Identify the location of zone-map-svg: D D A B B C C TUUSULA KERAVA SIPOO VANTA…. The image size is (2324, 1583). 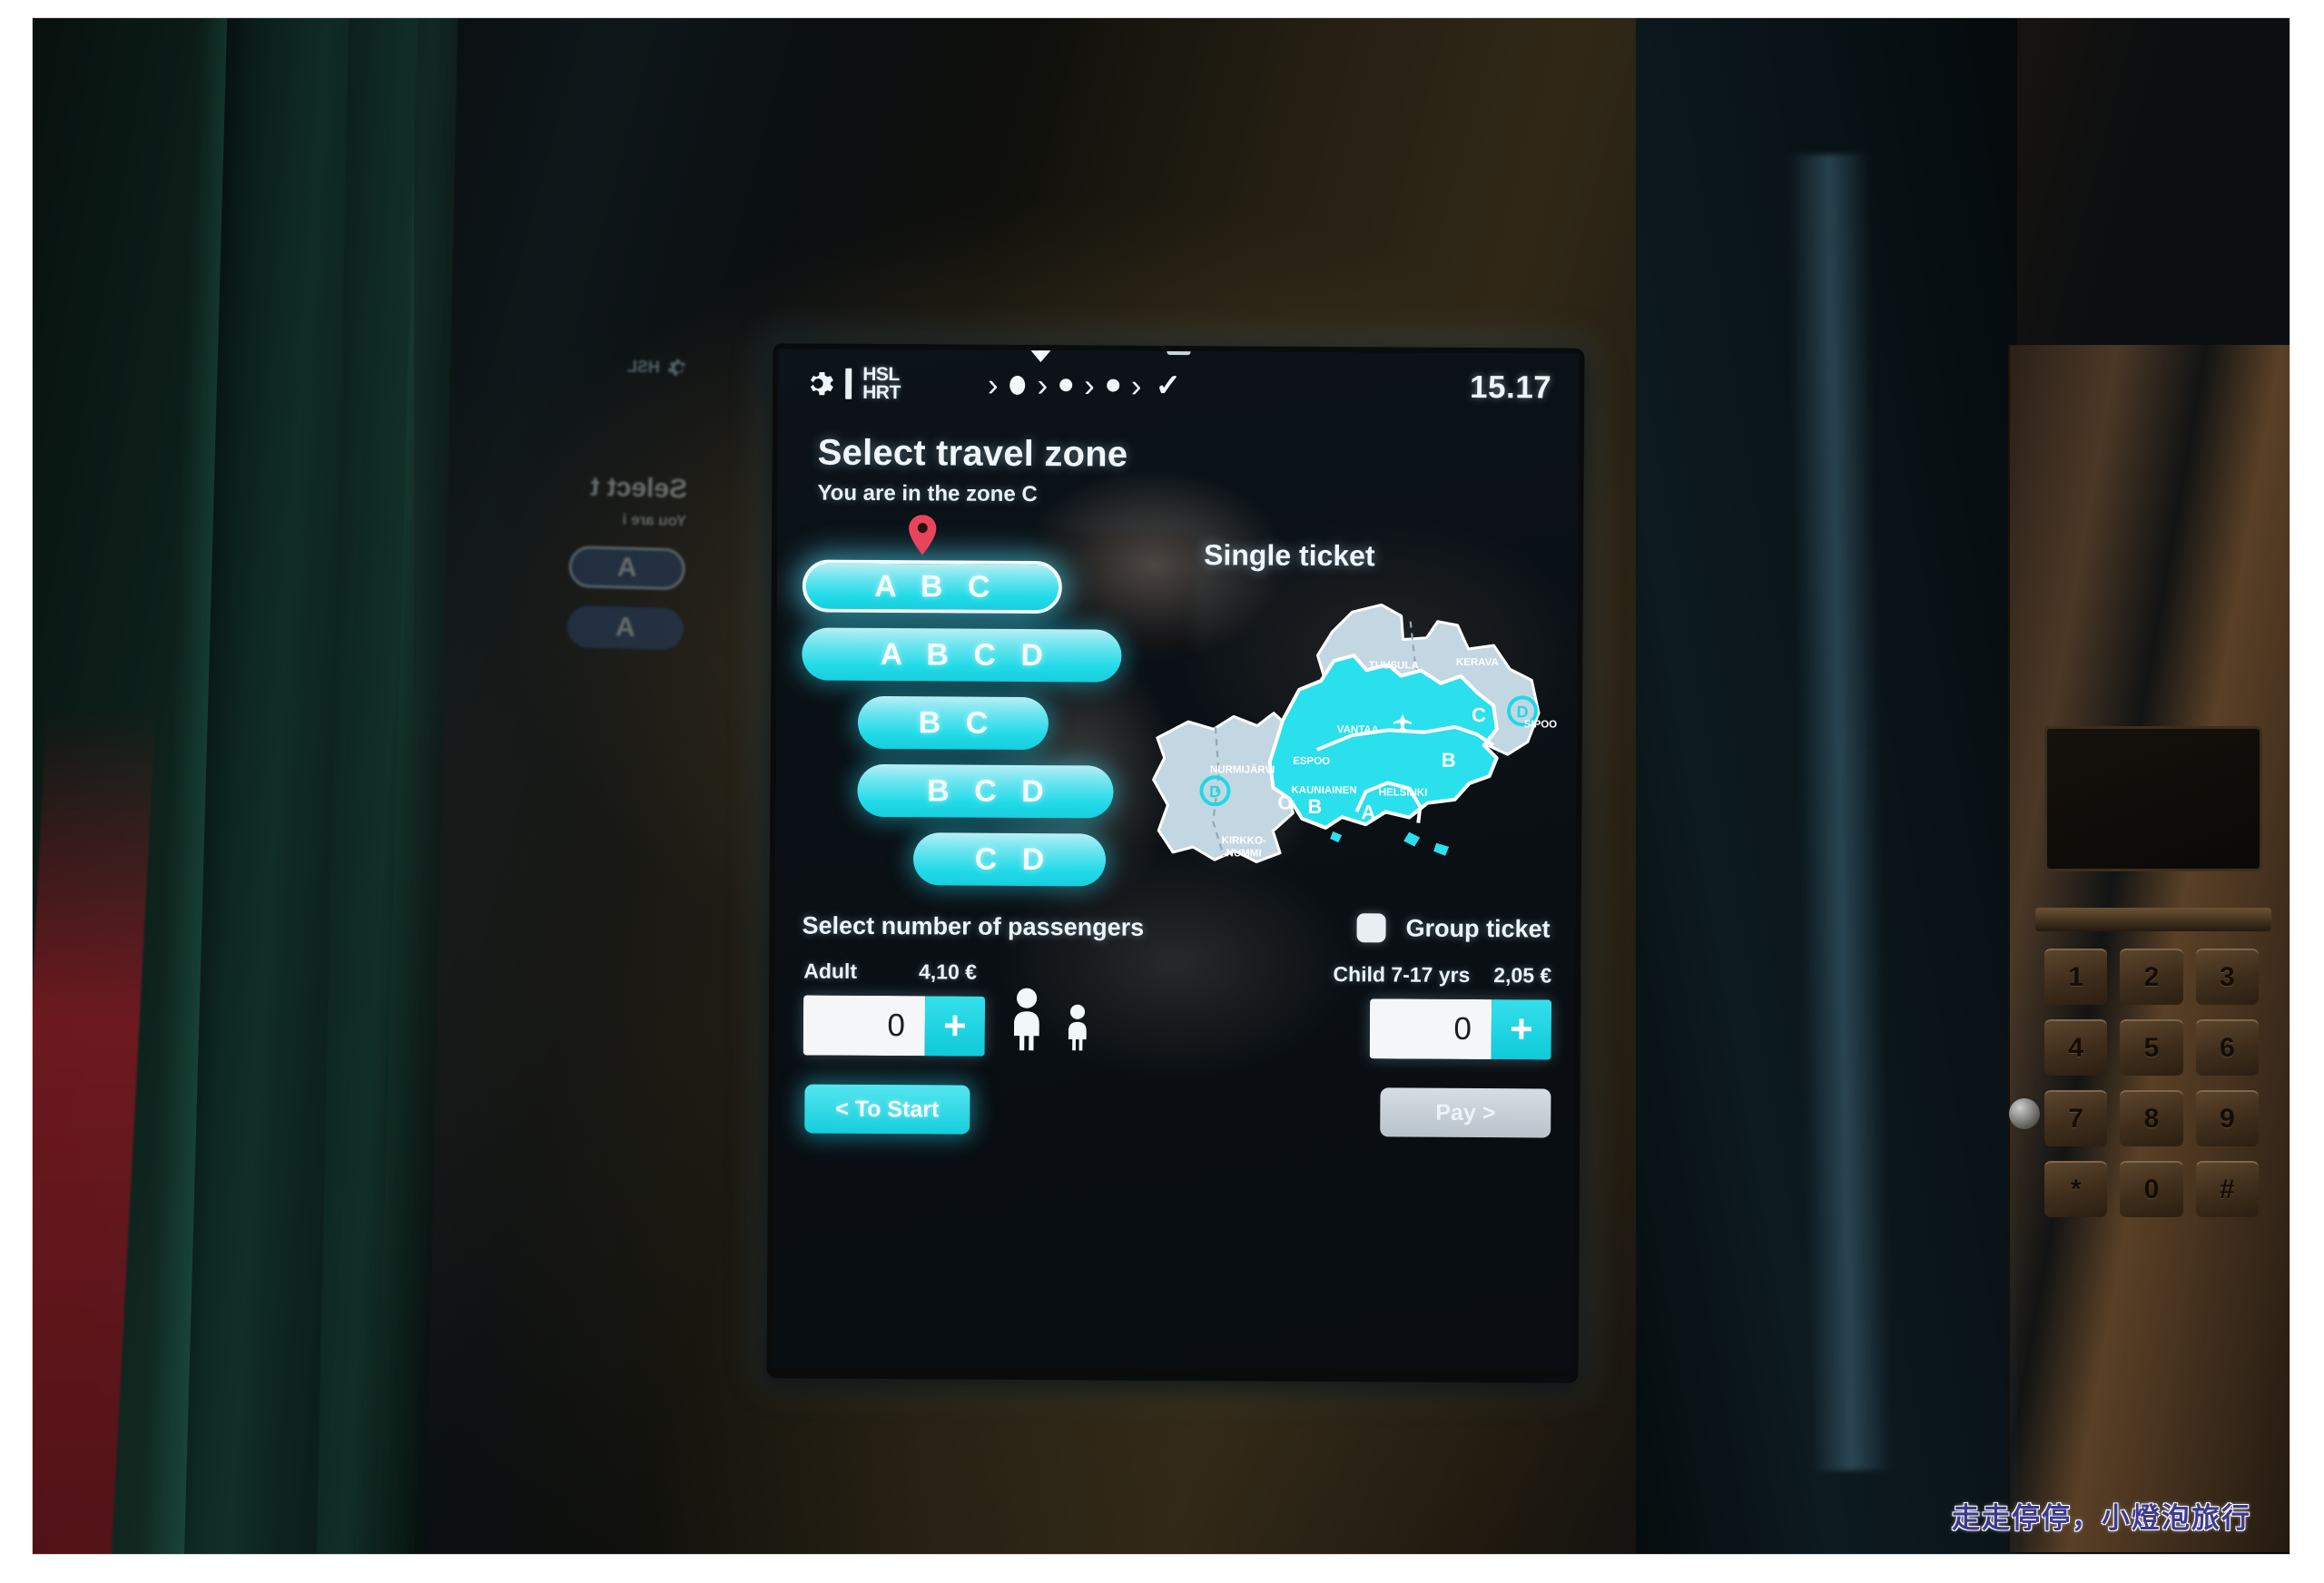
(1355, 733).